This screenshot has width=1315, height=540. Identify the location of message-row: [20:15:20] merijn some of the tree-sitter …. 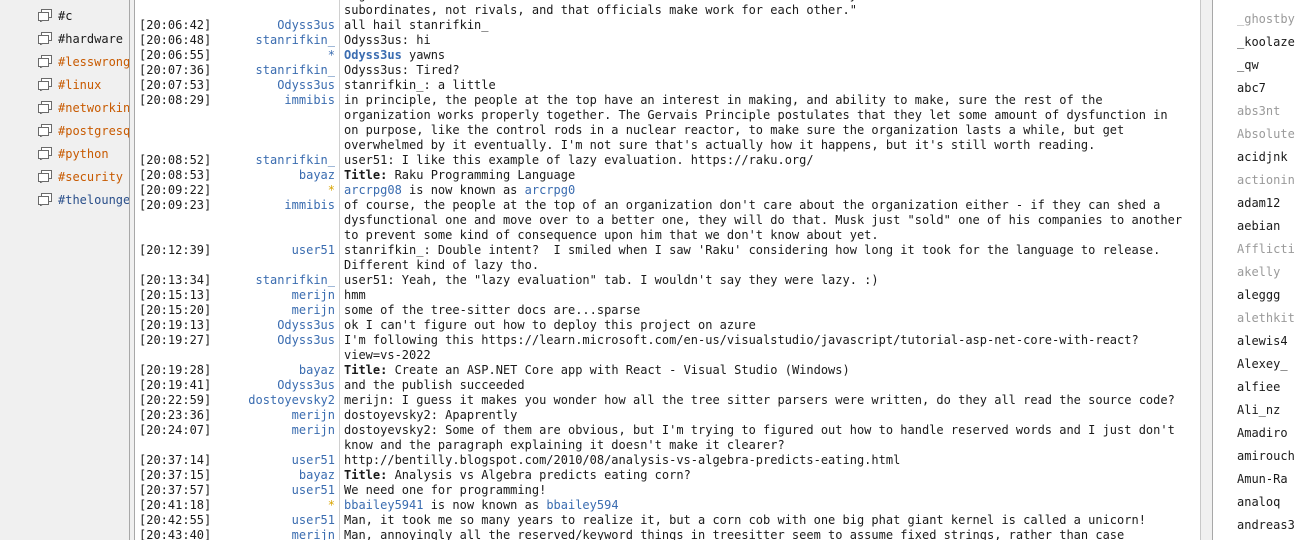
(667, 310).